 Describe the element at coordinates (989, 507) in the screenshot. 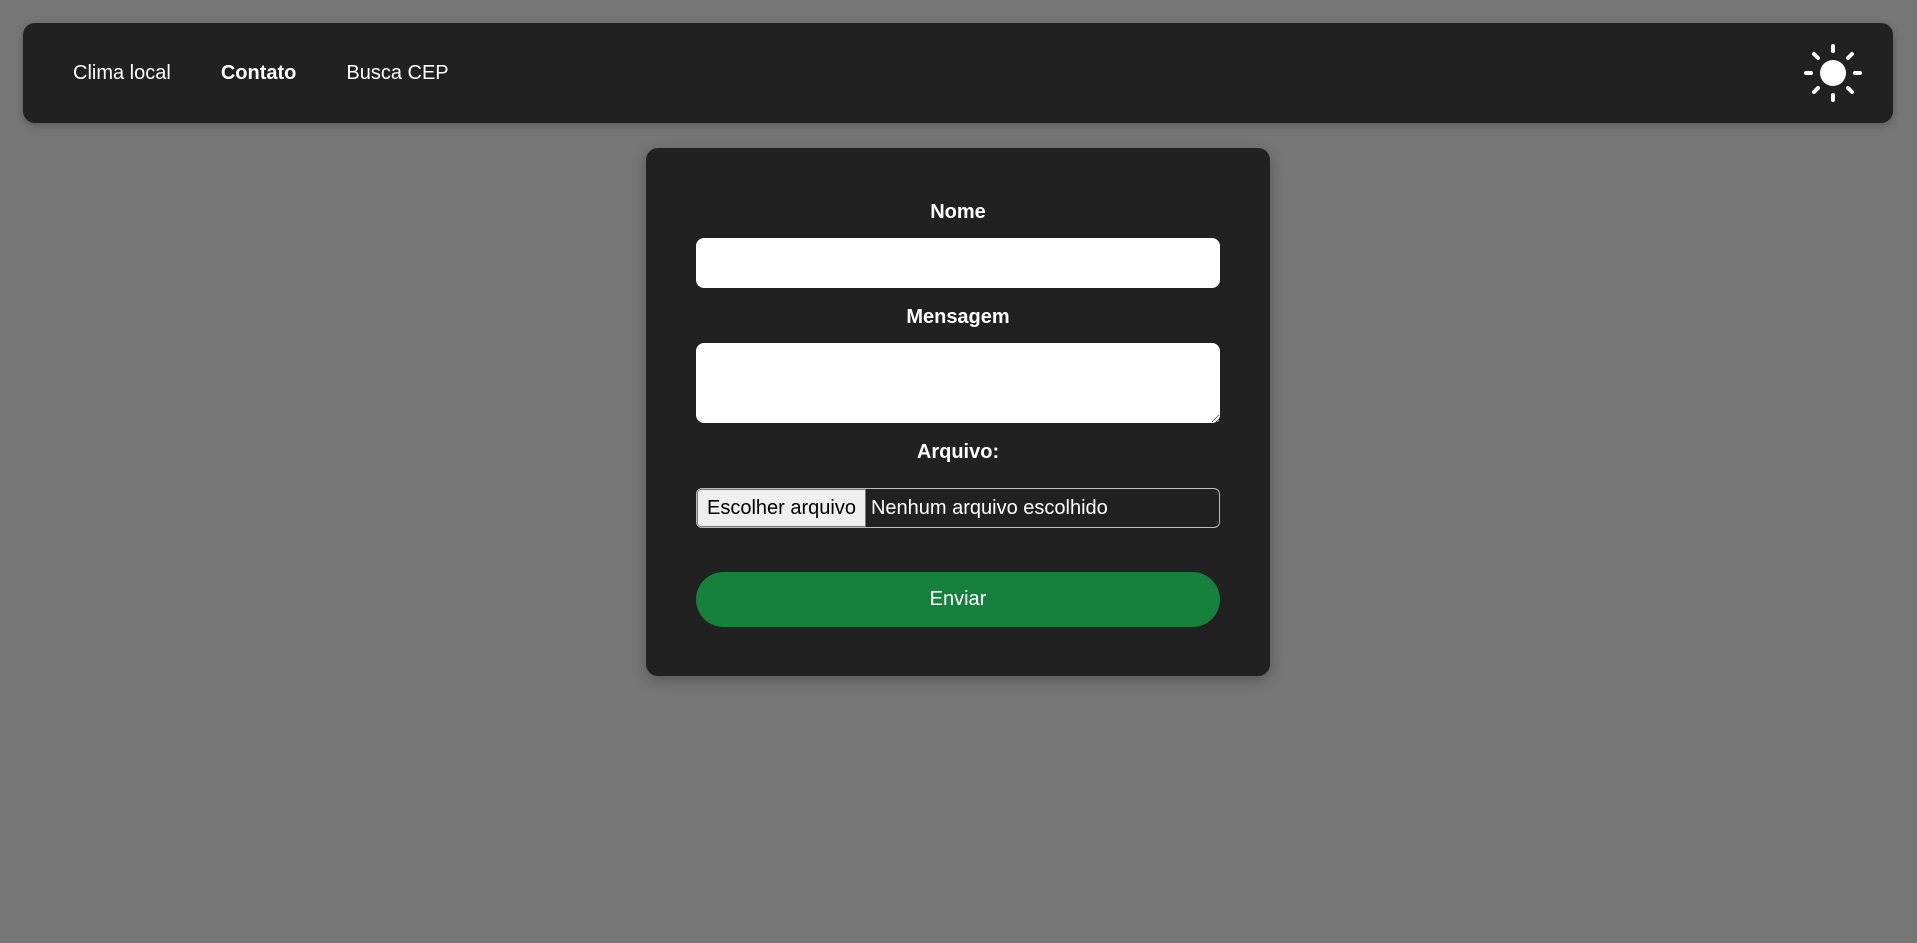

I see `file-status-text: Nenhum arquivo escolhido` at that location.